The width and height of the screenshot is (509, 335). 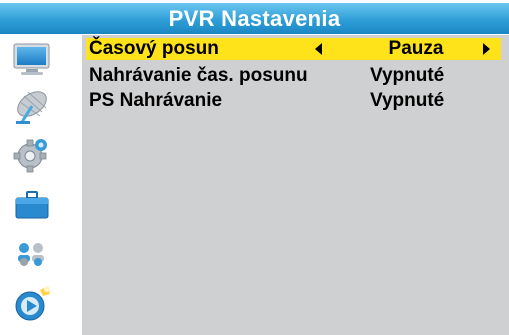 I want to click on satellite-dish-icon, so click(x=32, y=106).